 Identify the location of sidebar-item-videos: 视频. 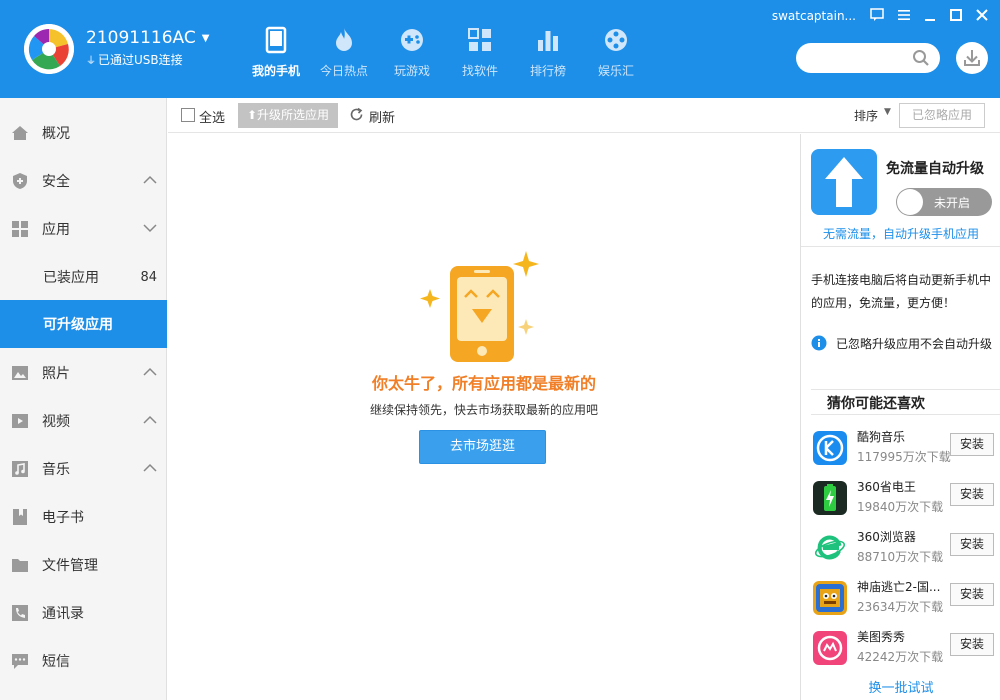
(83, 421).